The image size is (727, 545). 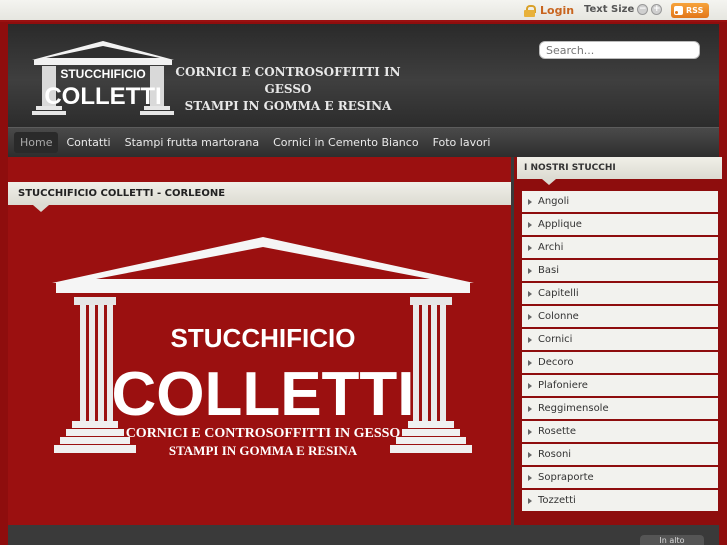 What do you see at coordinates (263, 338) in the screenshot?
I see `banner-top-text: STUCCHIFICIO` at bounding box center [263, 338].